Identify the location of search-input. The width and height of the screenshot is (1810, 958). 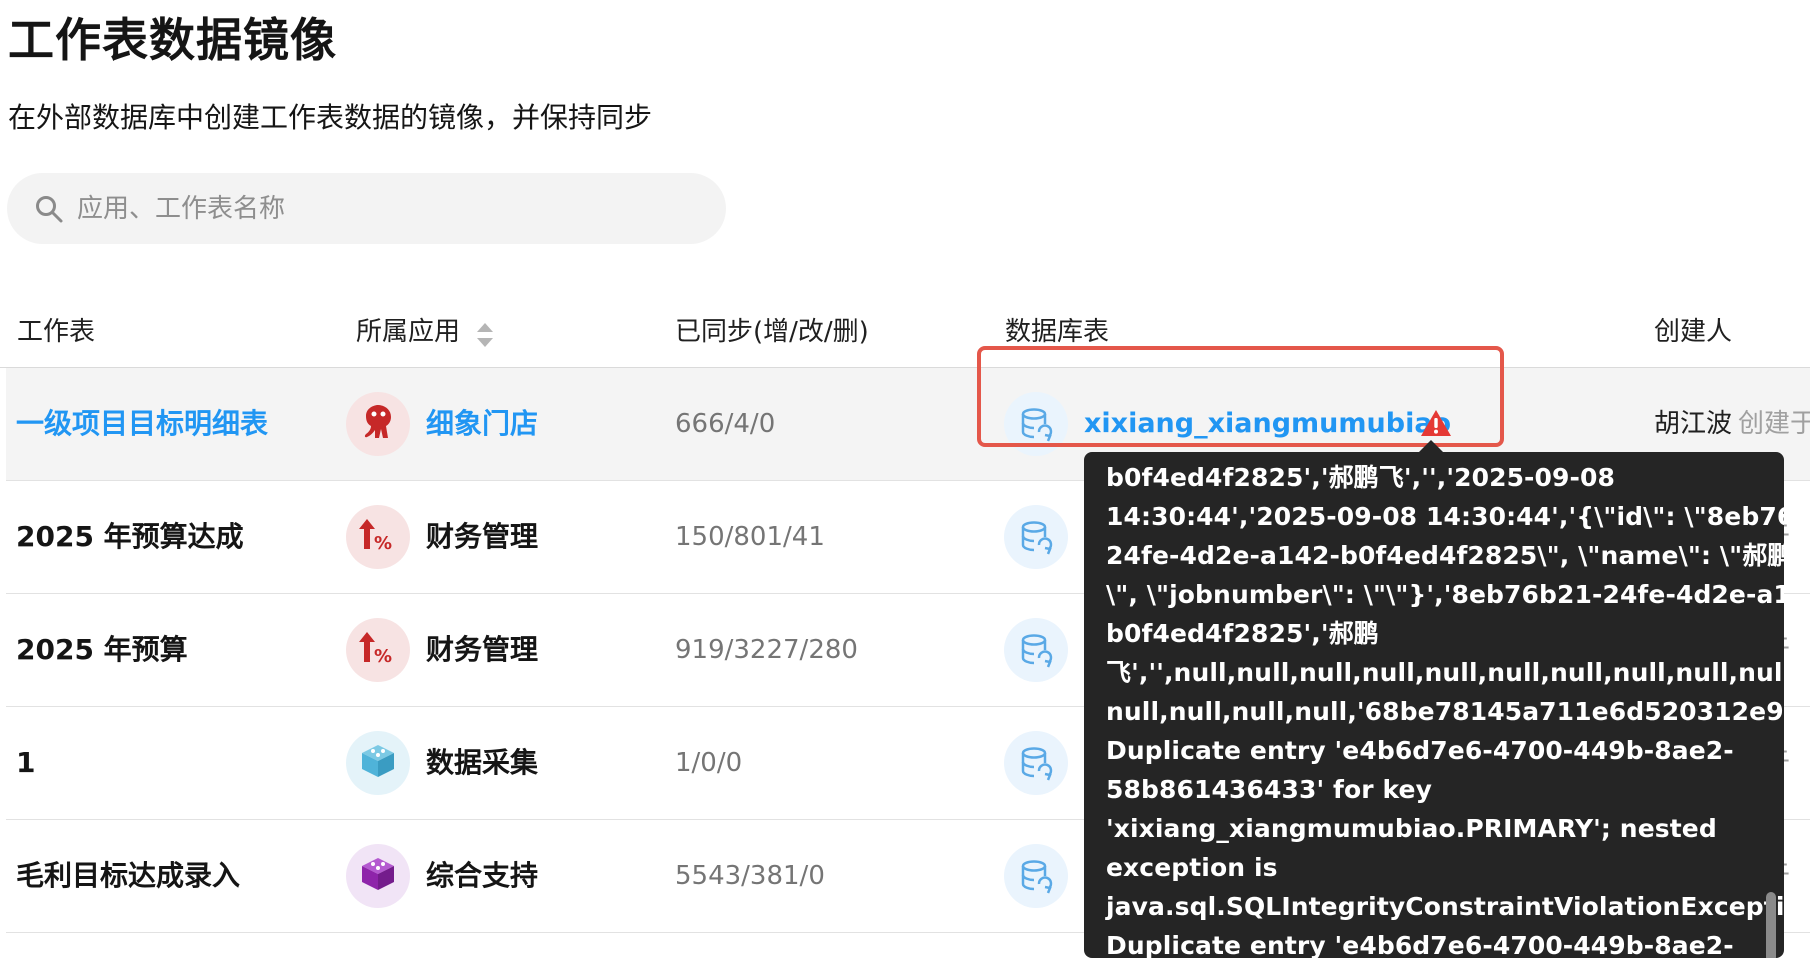
(387, 208).